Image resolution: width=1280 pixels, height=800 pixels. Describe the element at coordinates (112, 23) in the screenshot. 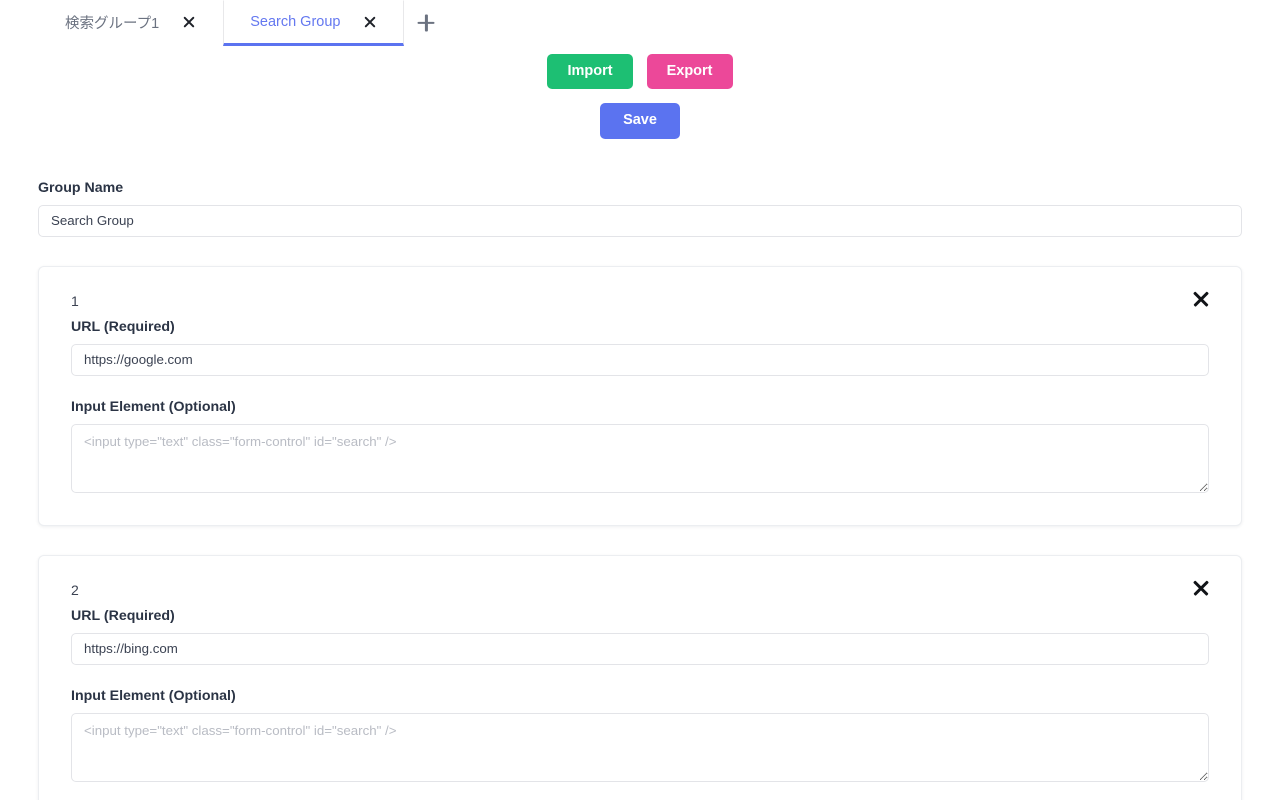

I see `tab-label: 検索グループ1` at that location.